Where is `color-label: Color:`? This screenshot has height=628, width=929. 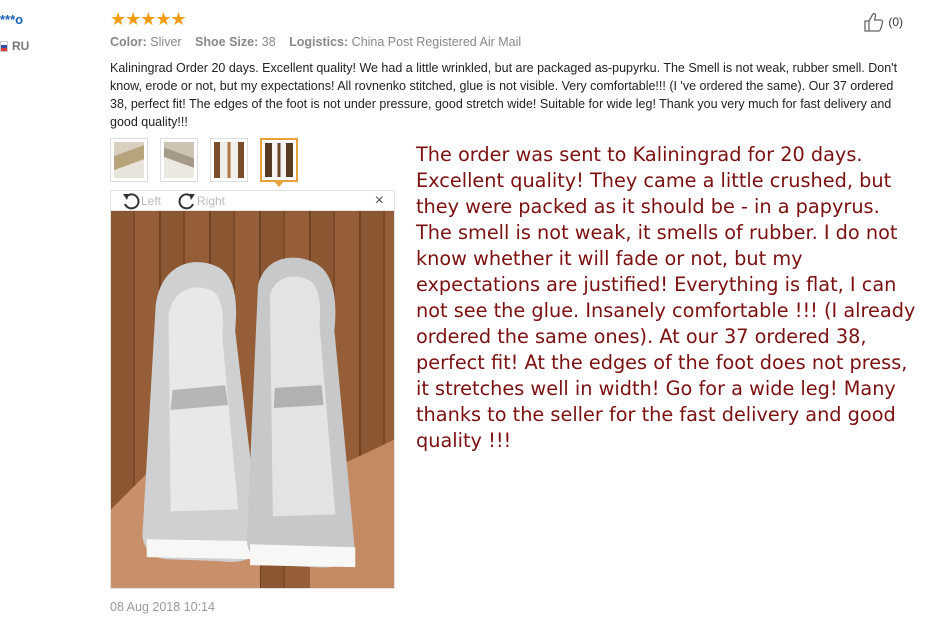 color-label: Color: is located at coordinates (128, 42).